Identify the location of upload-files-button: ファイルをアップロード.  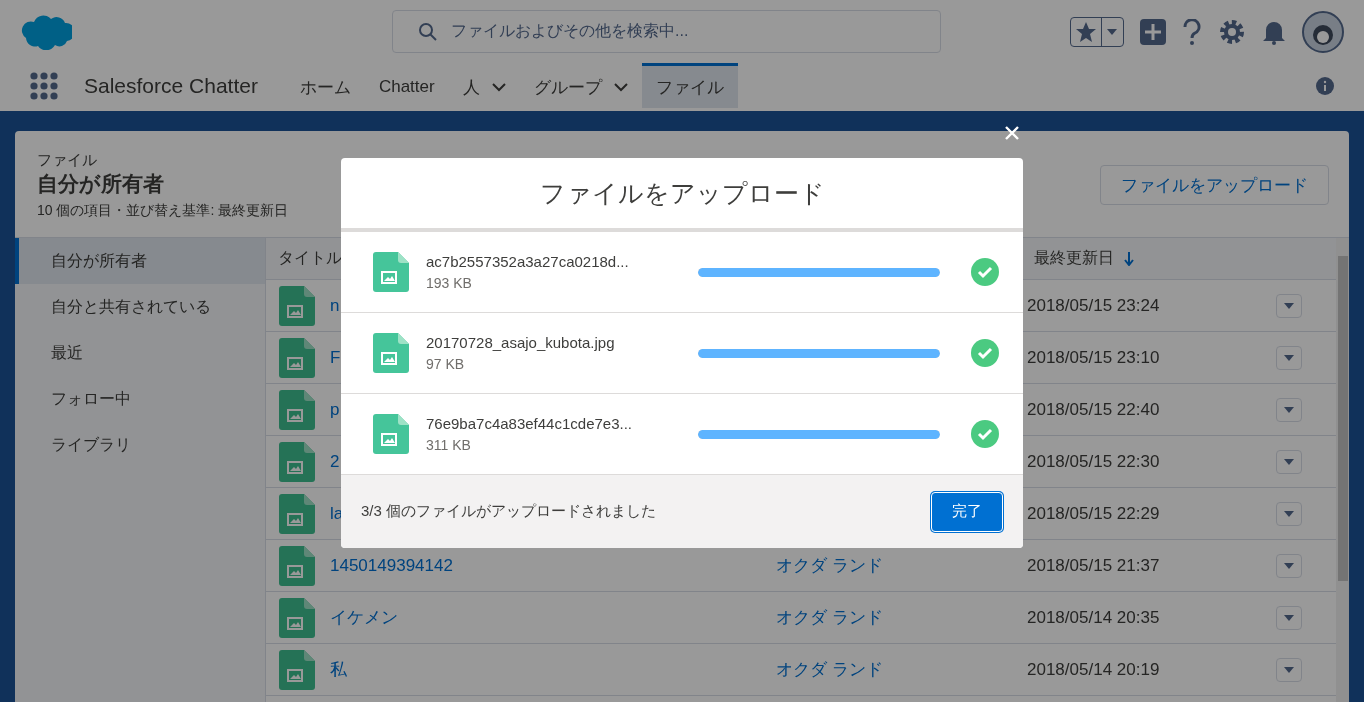
(1214, 185).